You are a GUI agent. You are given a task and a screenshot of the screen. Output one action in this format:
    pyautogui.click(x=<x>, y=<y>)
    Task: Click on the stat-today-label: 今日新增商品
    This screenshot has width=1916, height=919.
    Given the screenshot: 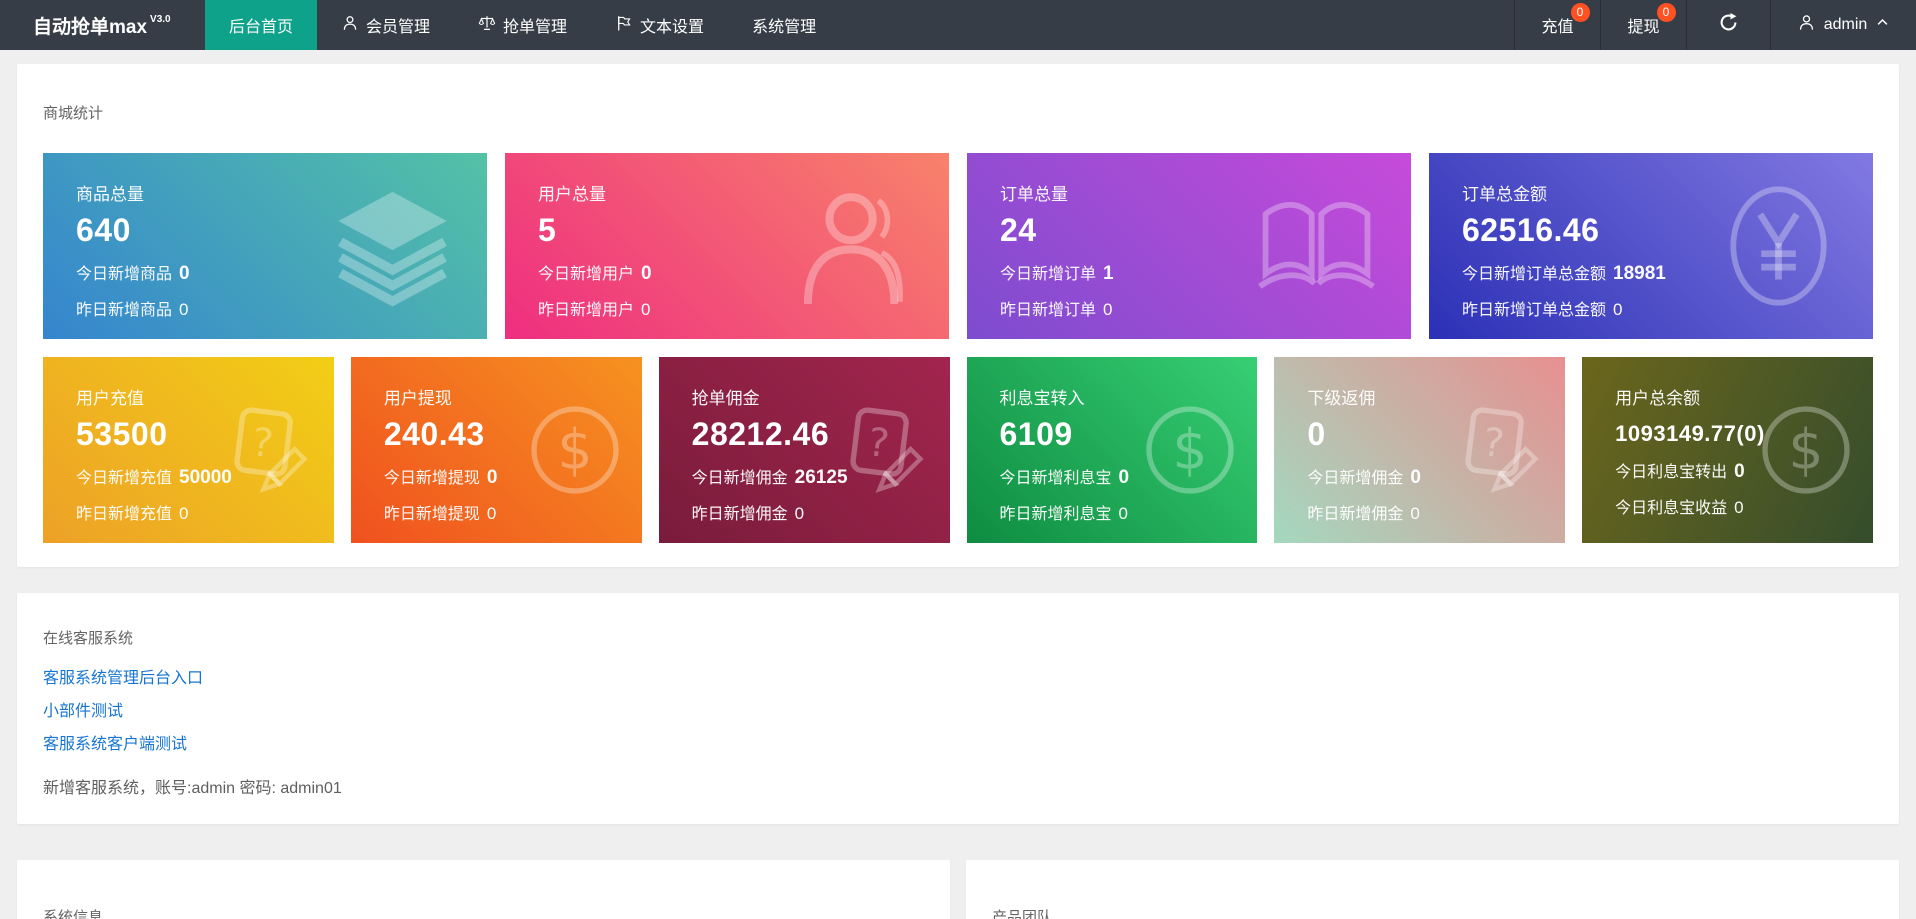 What is the action you would take?
    pyautogui.click(x=124, y=274)
    